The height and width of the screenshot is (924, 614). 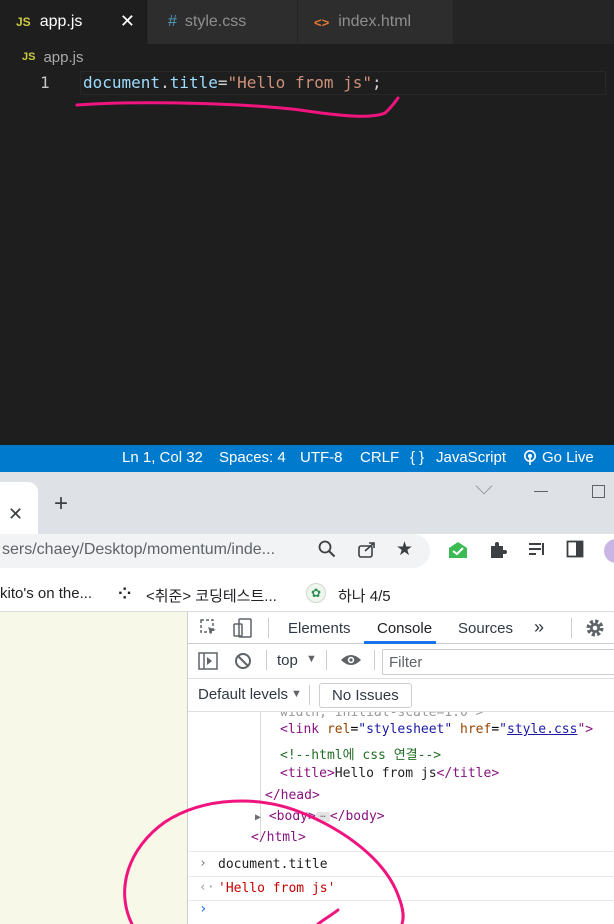 What do you see at coordinates (377, 82) in the screenshot?
I see `code-token-semicolon: ;` at bounding box center [377, 82].